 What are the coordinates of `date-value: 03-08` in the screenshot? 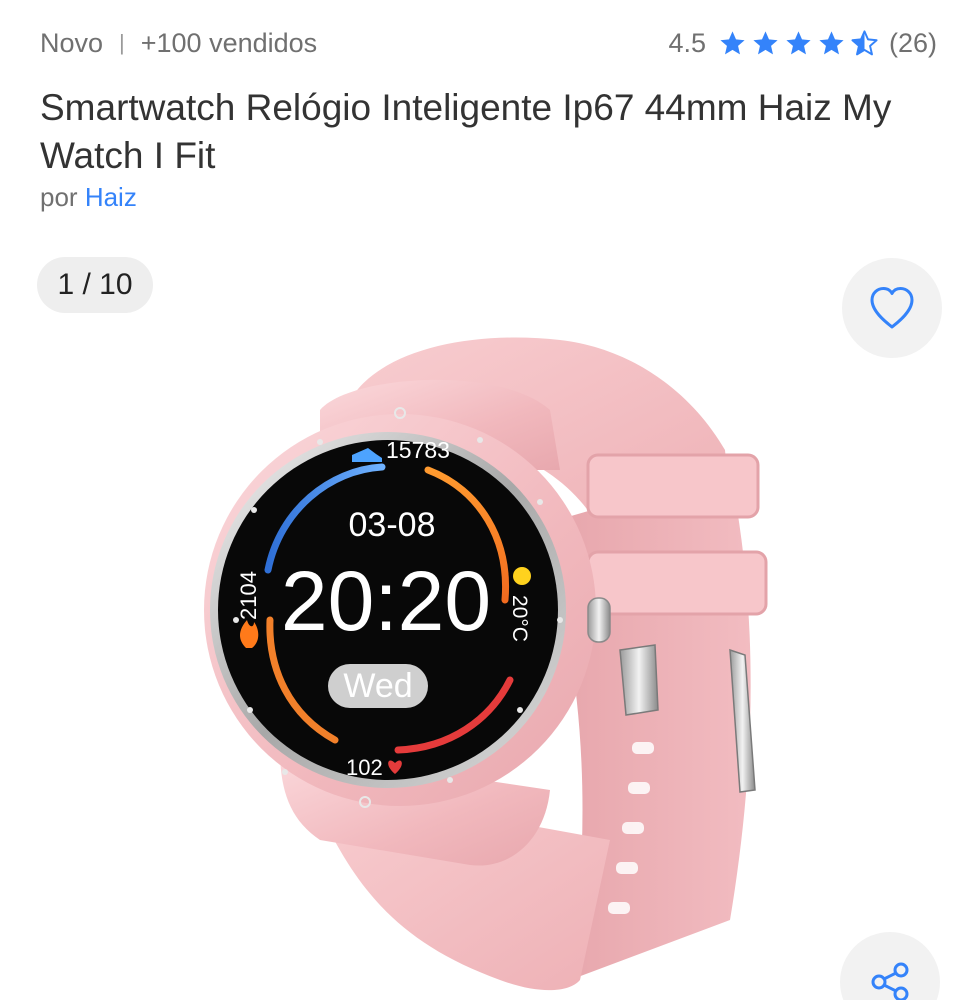 It's located at (392, 525).